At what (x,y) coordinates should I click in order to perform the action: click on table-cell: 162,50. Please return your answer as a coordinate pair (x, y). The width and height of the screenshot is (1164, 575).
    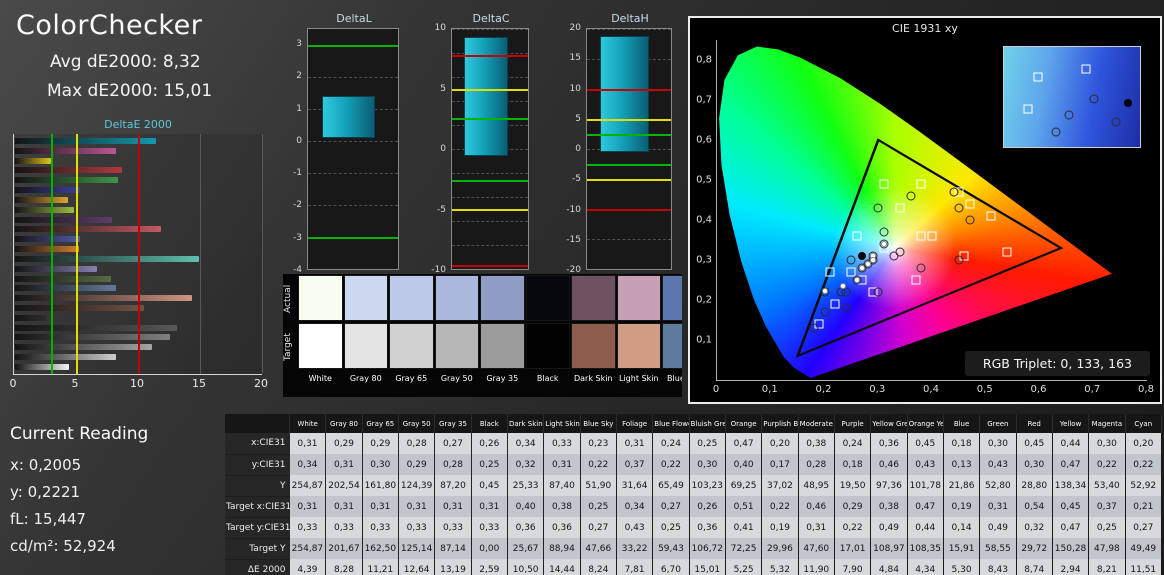
    Looking at the image, I should click on (380, 548).